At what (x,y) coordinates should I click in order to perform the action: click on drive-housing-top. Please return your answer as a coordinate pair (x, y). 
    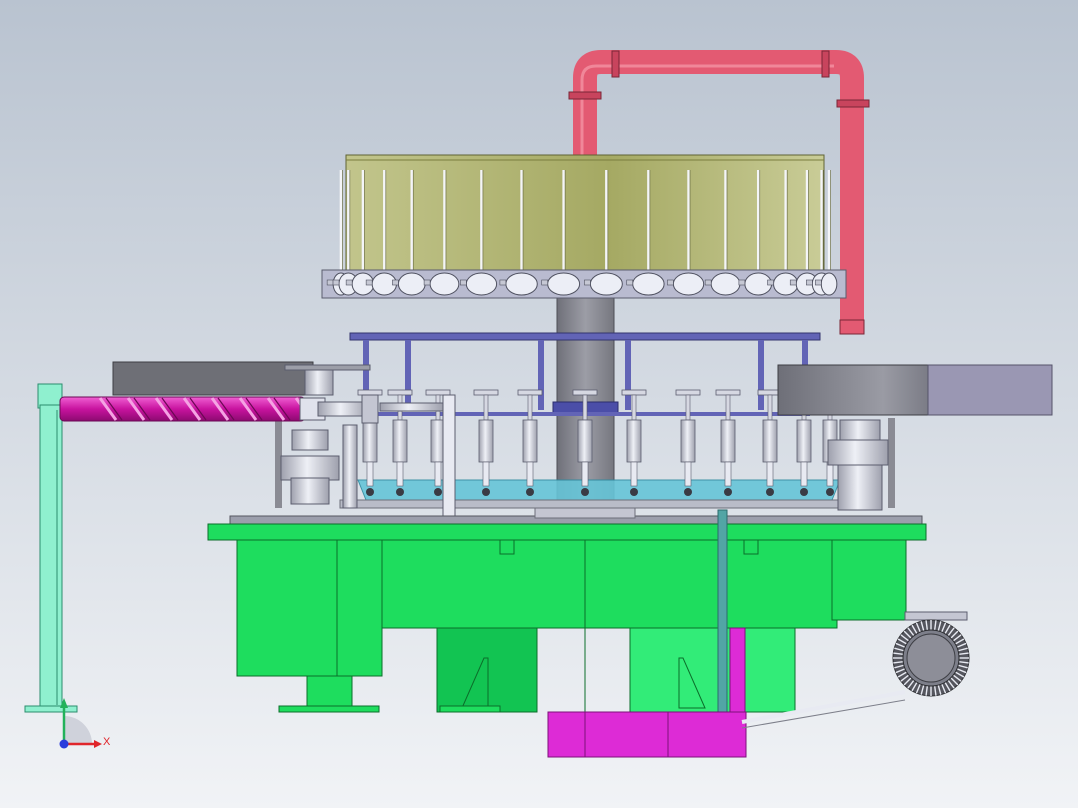
    Looking at the image, I should click on (213, 378).